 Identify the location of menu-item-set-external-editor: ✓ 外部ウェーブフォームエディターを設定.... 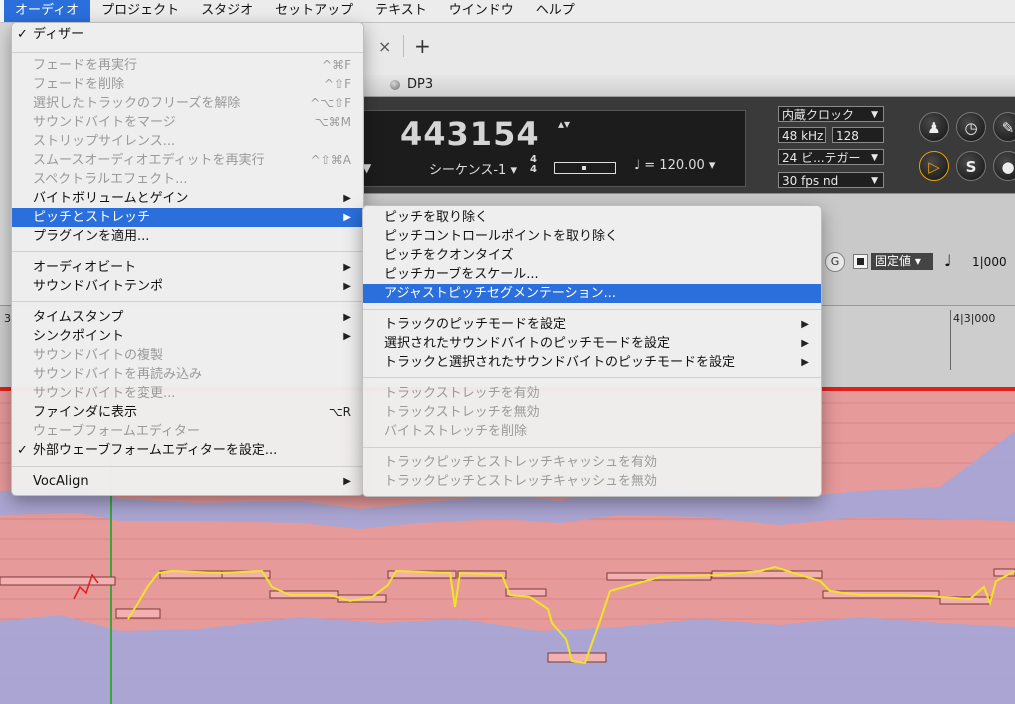
(187, 450).